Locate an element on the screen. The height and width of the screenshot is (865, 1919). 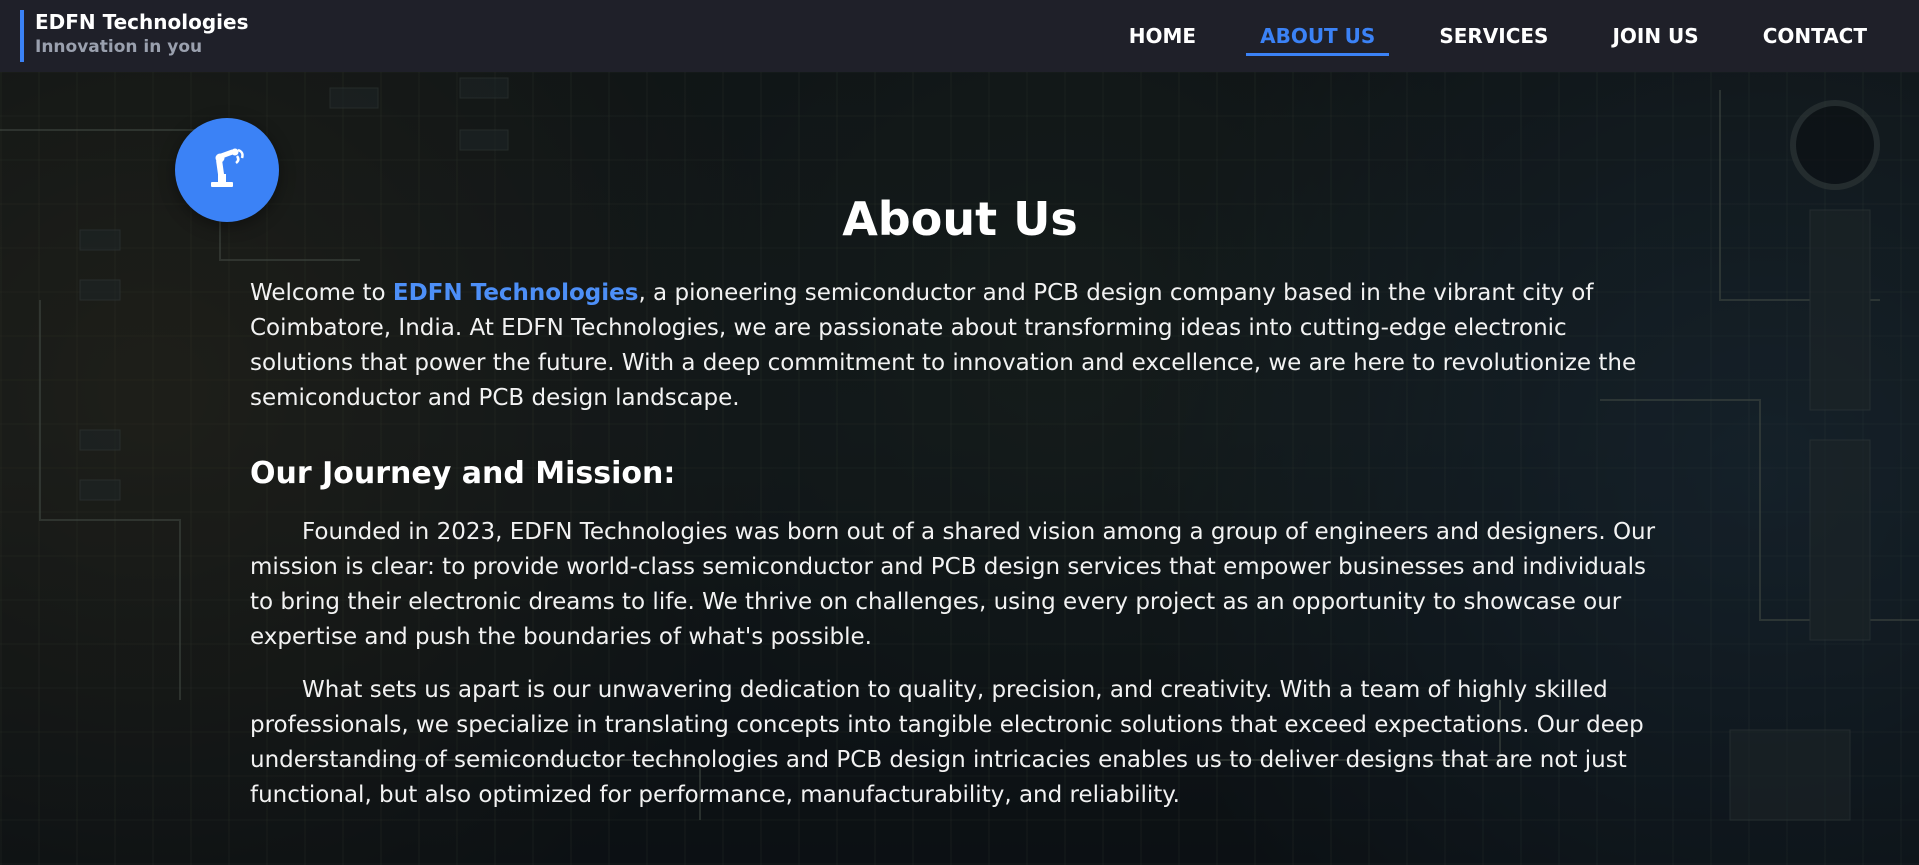
brand-name: EDFN Technologies is located at coordinates (142, 22).